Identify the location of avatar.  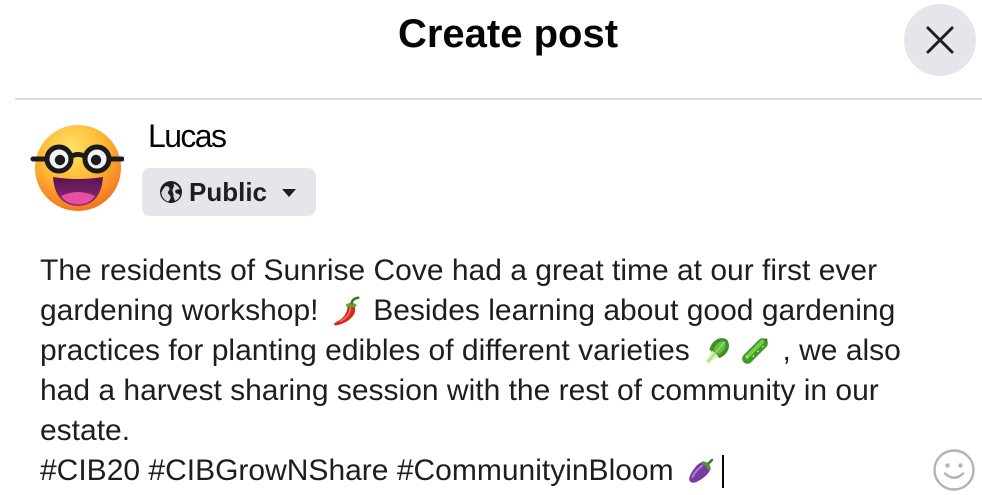
(77, 168).